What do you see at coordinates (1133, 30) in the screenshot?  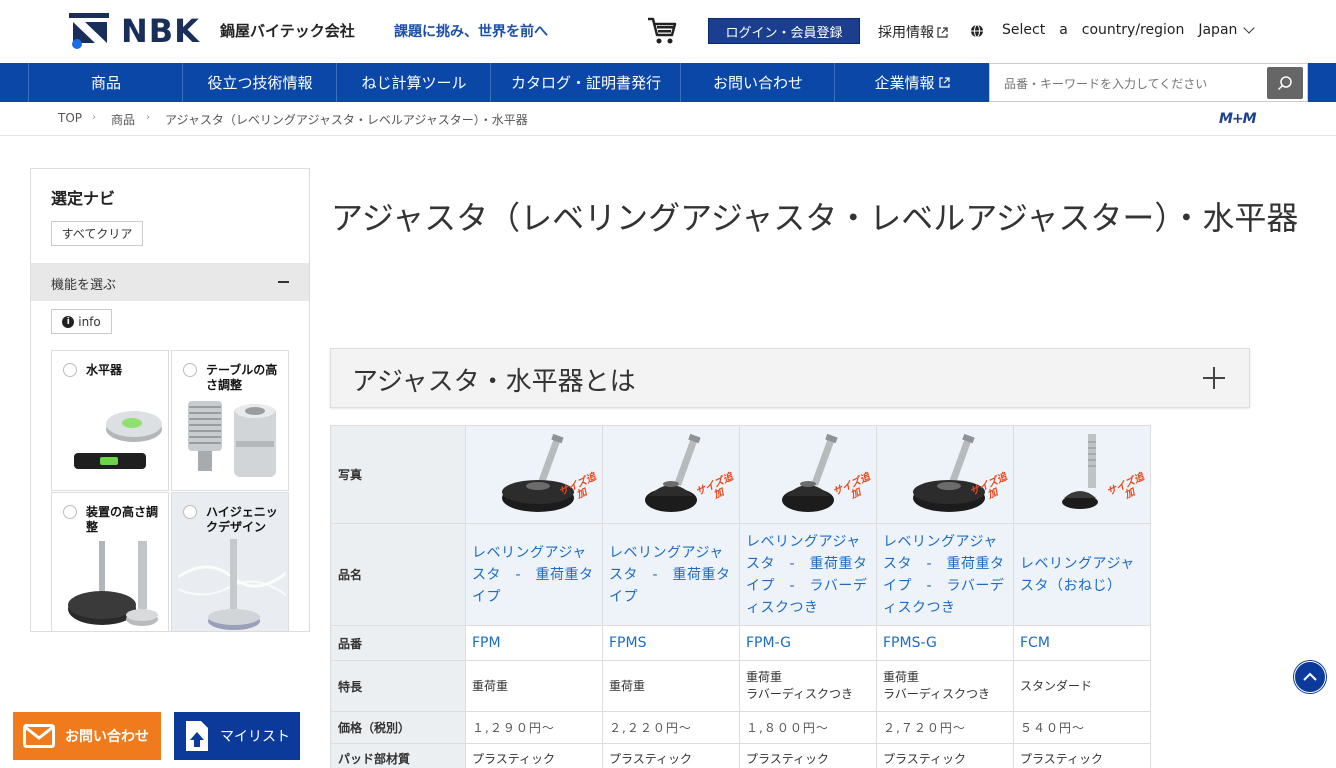 I see `region-cr-word: country/region` at bounding box center [1133, 30].